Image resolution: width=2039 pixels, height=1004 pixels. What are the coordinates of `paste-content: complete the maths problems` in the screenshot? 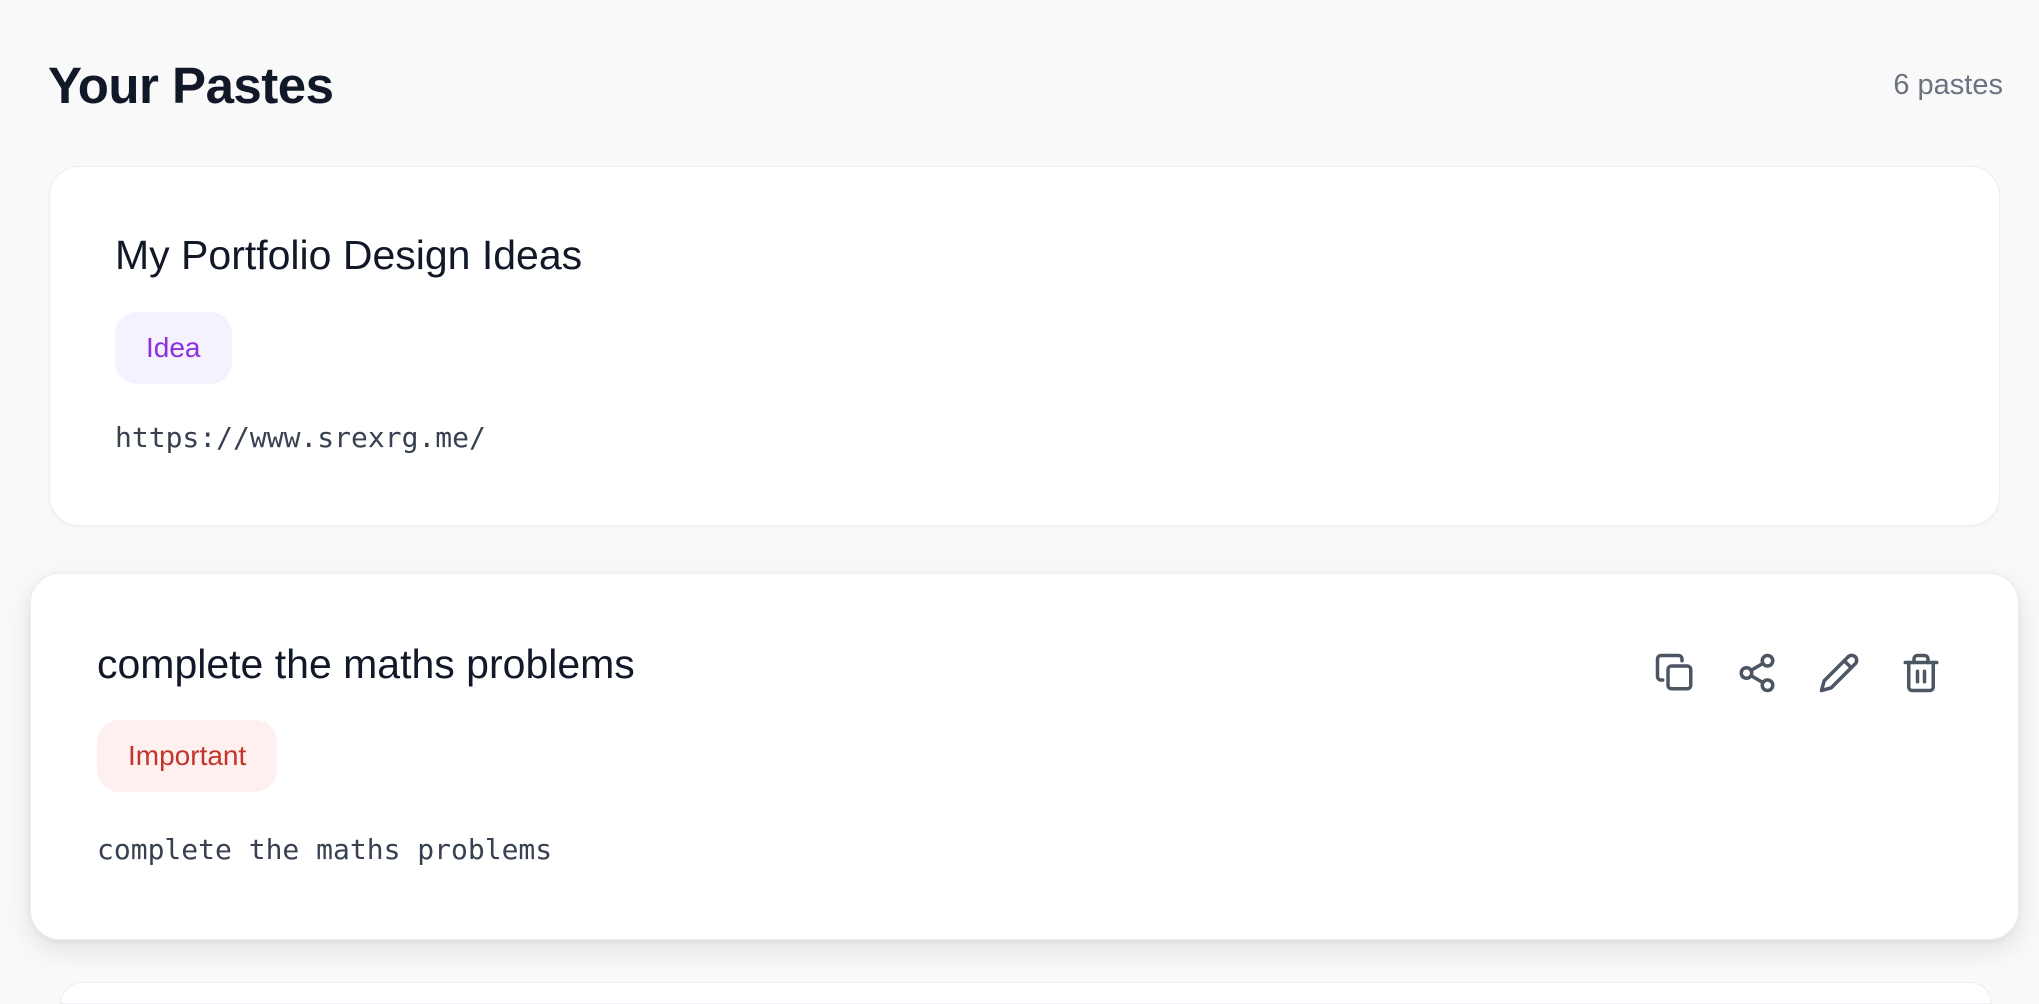 It's located at (325, 849).